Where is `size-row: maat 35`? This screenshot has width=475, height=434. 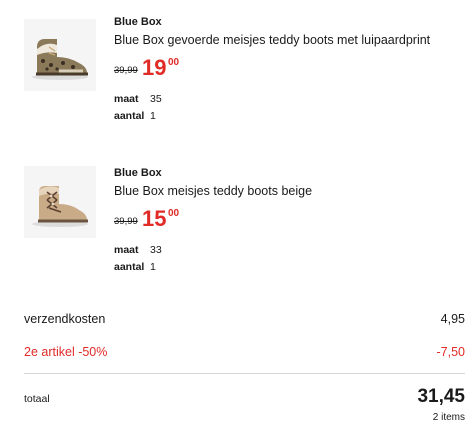 size-row: maat 35 is located at coordinates (289, 99).